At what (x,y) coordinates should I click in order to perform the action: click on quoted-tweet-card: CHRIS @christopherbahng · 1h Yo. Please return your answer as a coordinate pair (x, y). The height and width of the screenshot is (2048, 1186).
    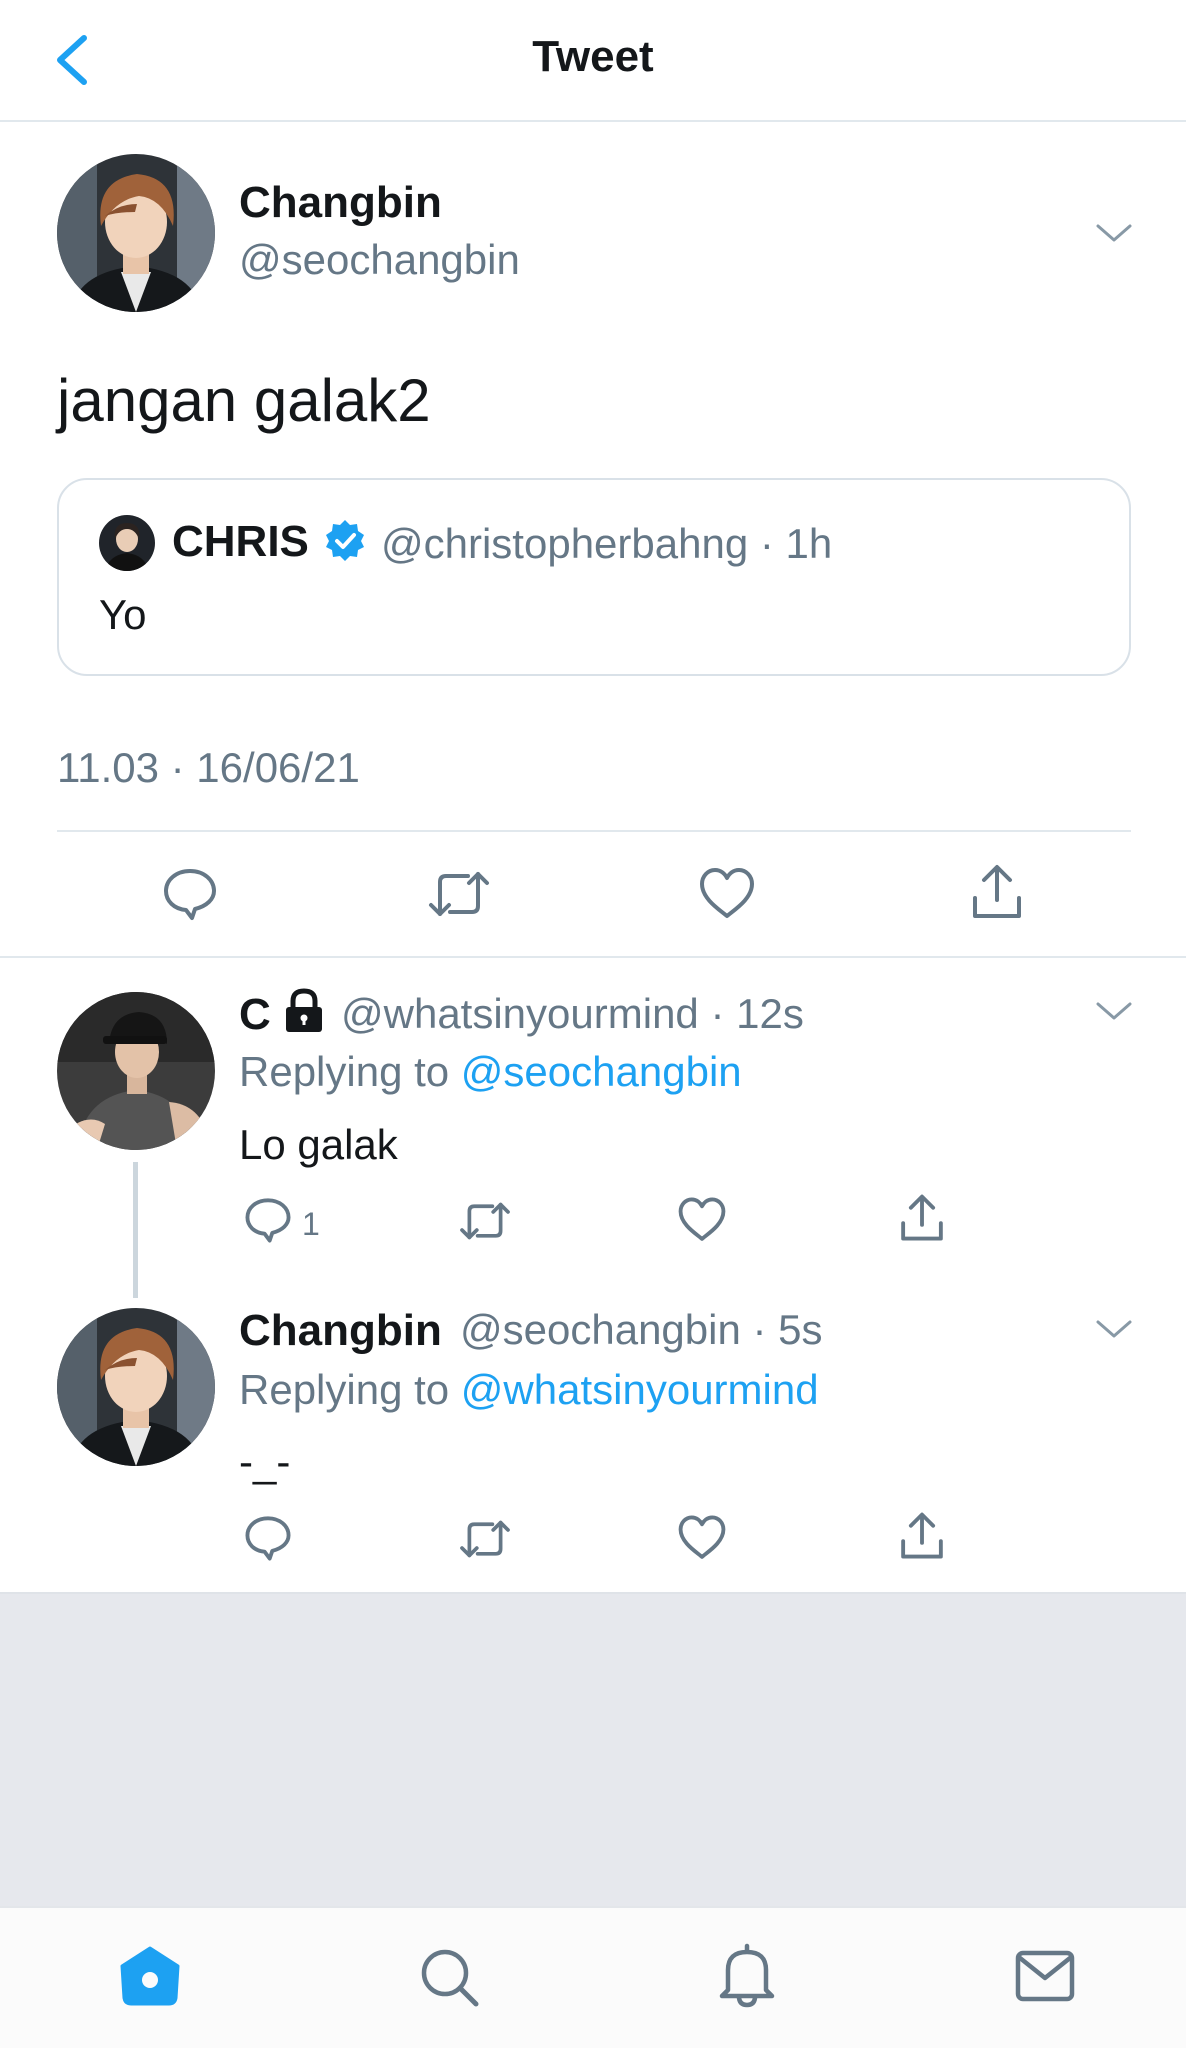
    Looking at the image, I should click on (594, 577).